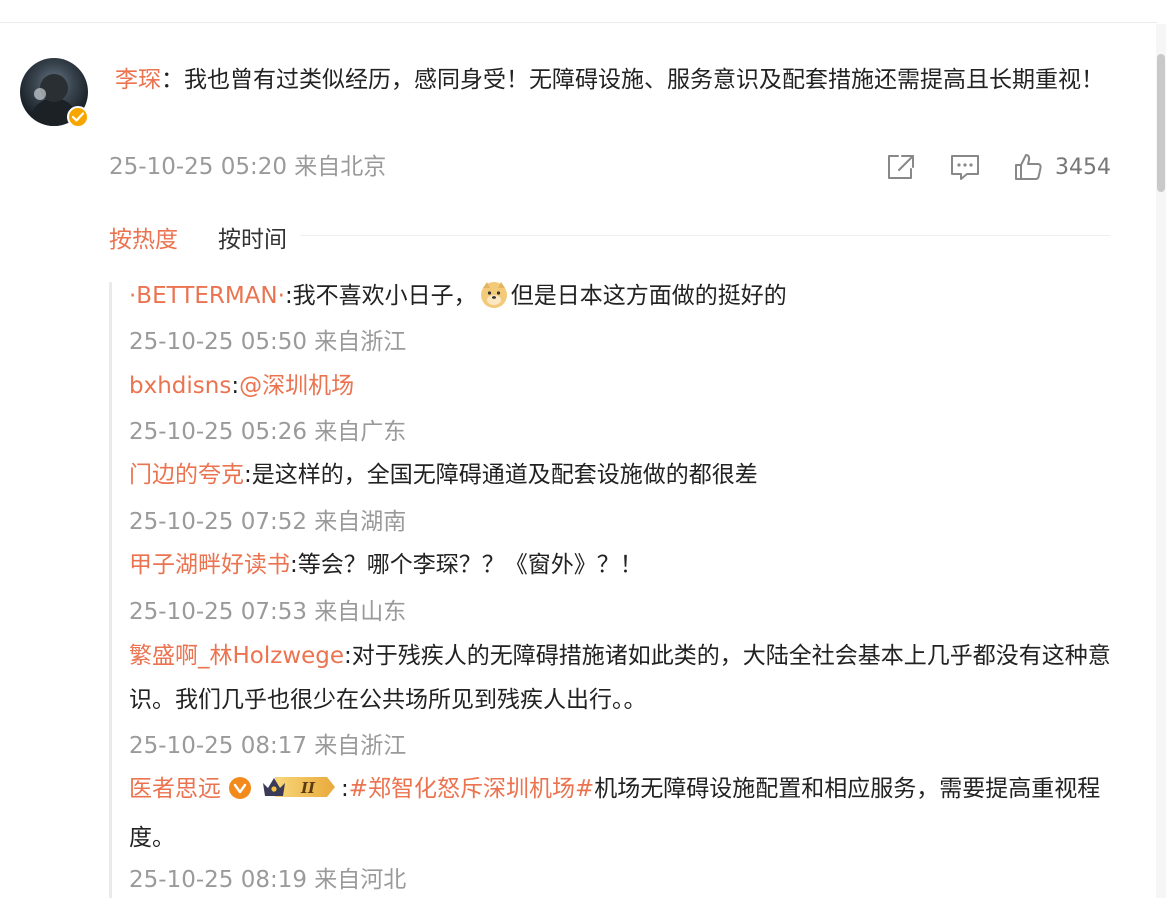  I want to click on like-button: 3454, so click(1062, 167).